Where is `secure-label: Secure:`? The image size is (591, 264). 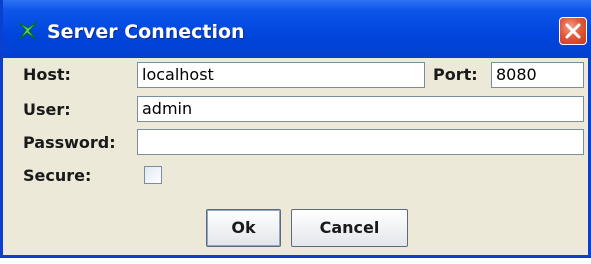
secure-label: Secure: is located at coordinates (57, 175).